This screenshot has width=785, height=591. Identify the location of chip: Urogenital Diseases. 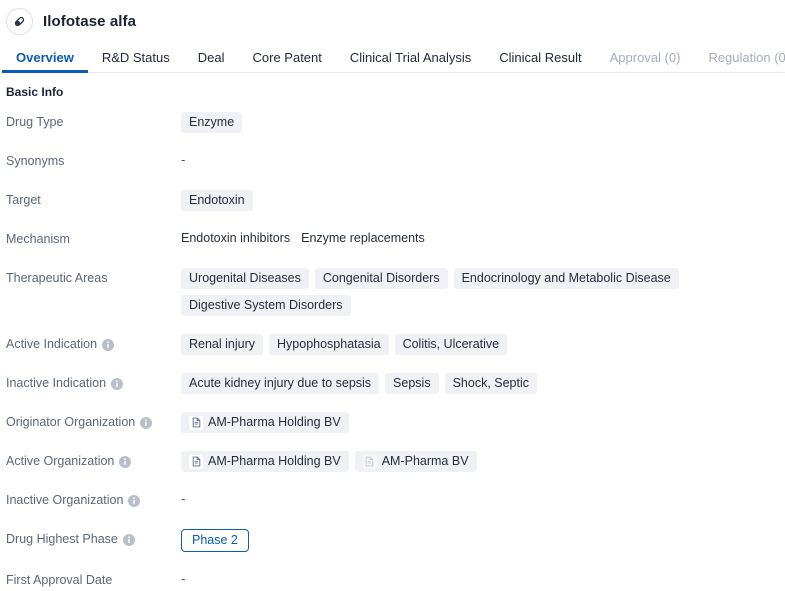
(245, 278).